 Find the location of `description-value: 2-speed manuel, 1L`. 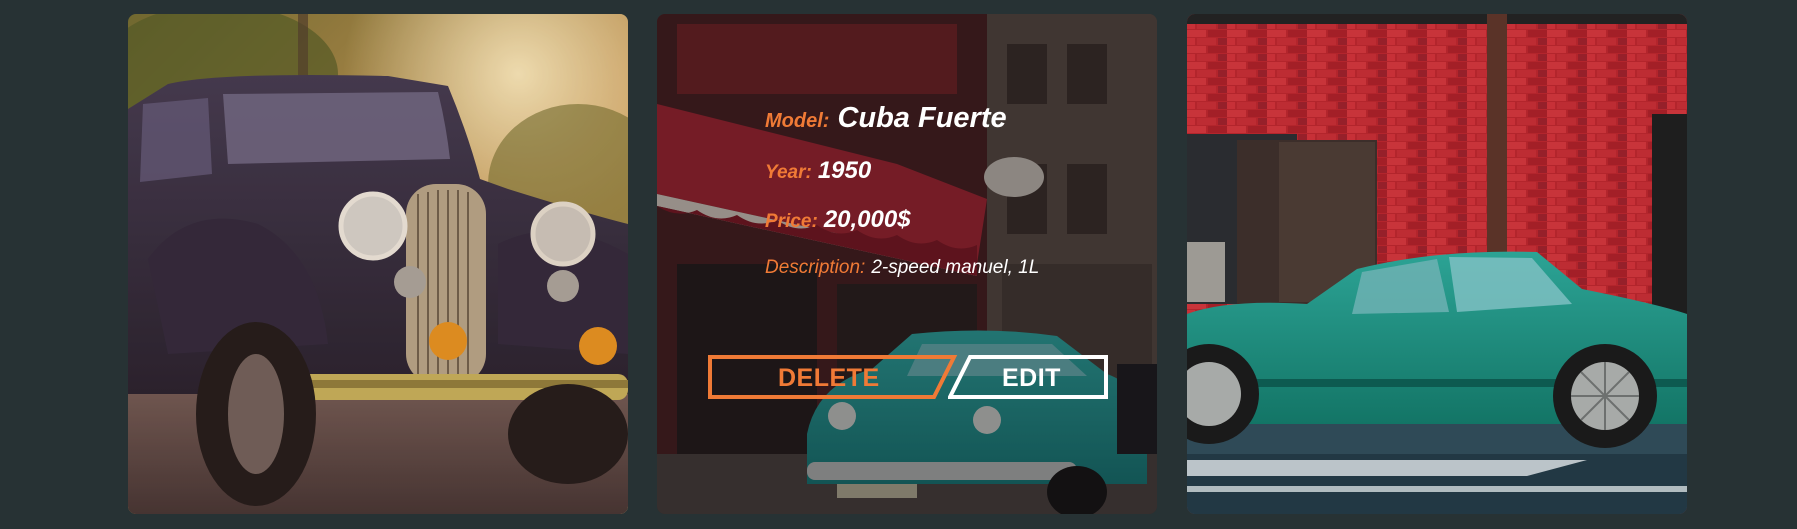

description-value: 2-speed manuel, 1L is located at coordinates (955, 267).